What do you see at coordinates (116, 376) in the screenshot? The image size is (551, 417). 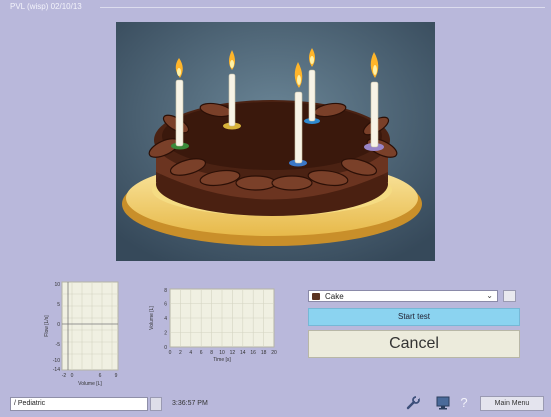 I see `fv-x-tick: 9` at bounding box center [116, 376].